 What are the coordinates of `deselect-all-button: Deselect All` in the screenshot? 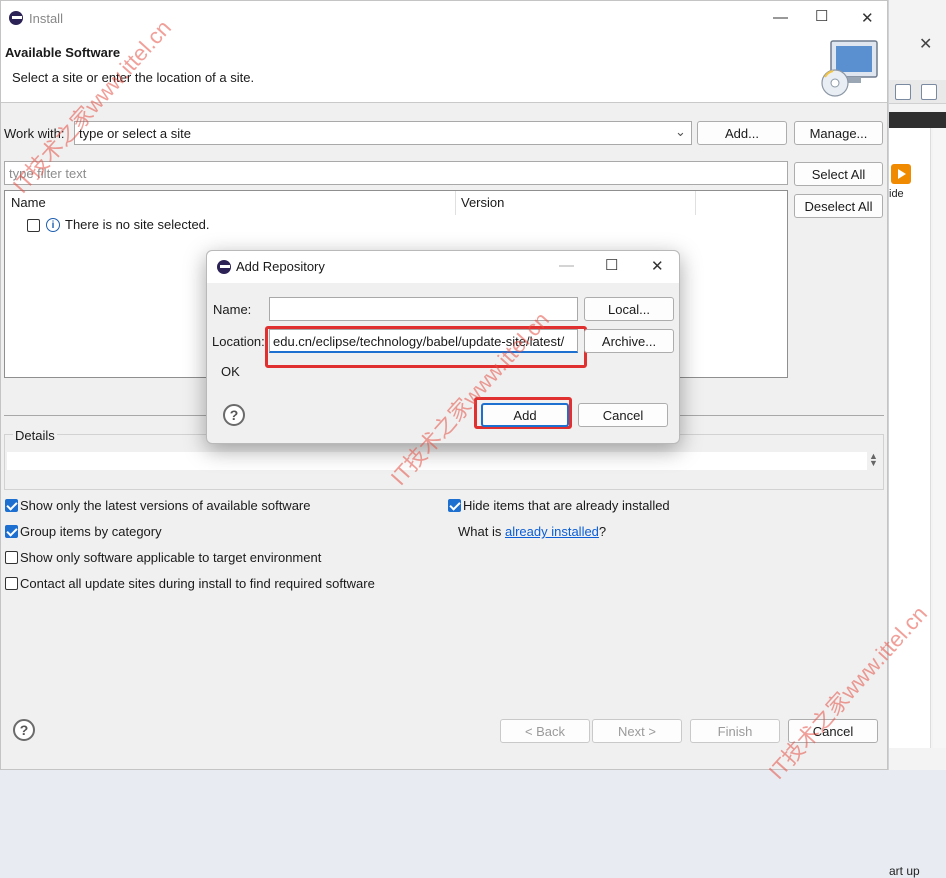 It's located at (838, 206).